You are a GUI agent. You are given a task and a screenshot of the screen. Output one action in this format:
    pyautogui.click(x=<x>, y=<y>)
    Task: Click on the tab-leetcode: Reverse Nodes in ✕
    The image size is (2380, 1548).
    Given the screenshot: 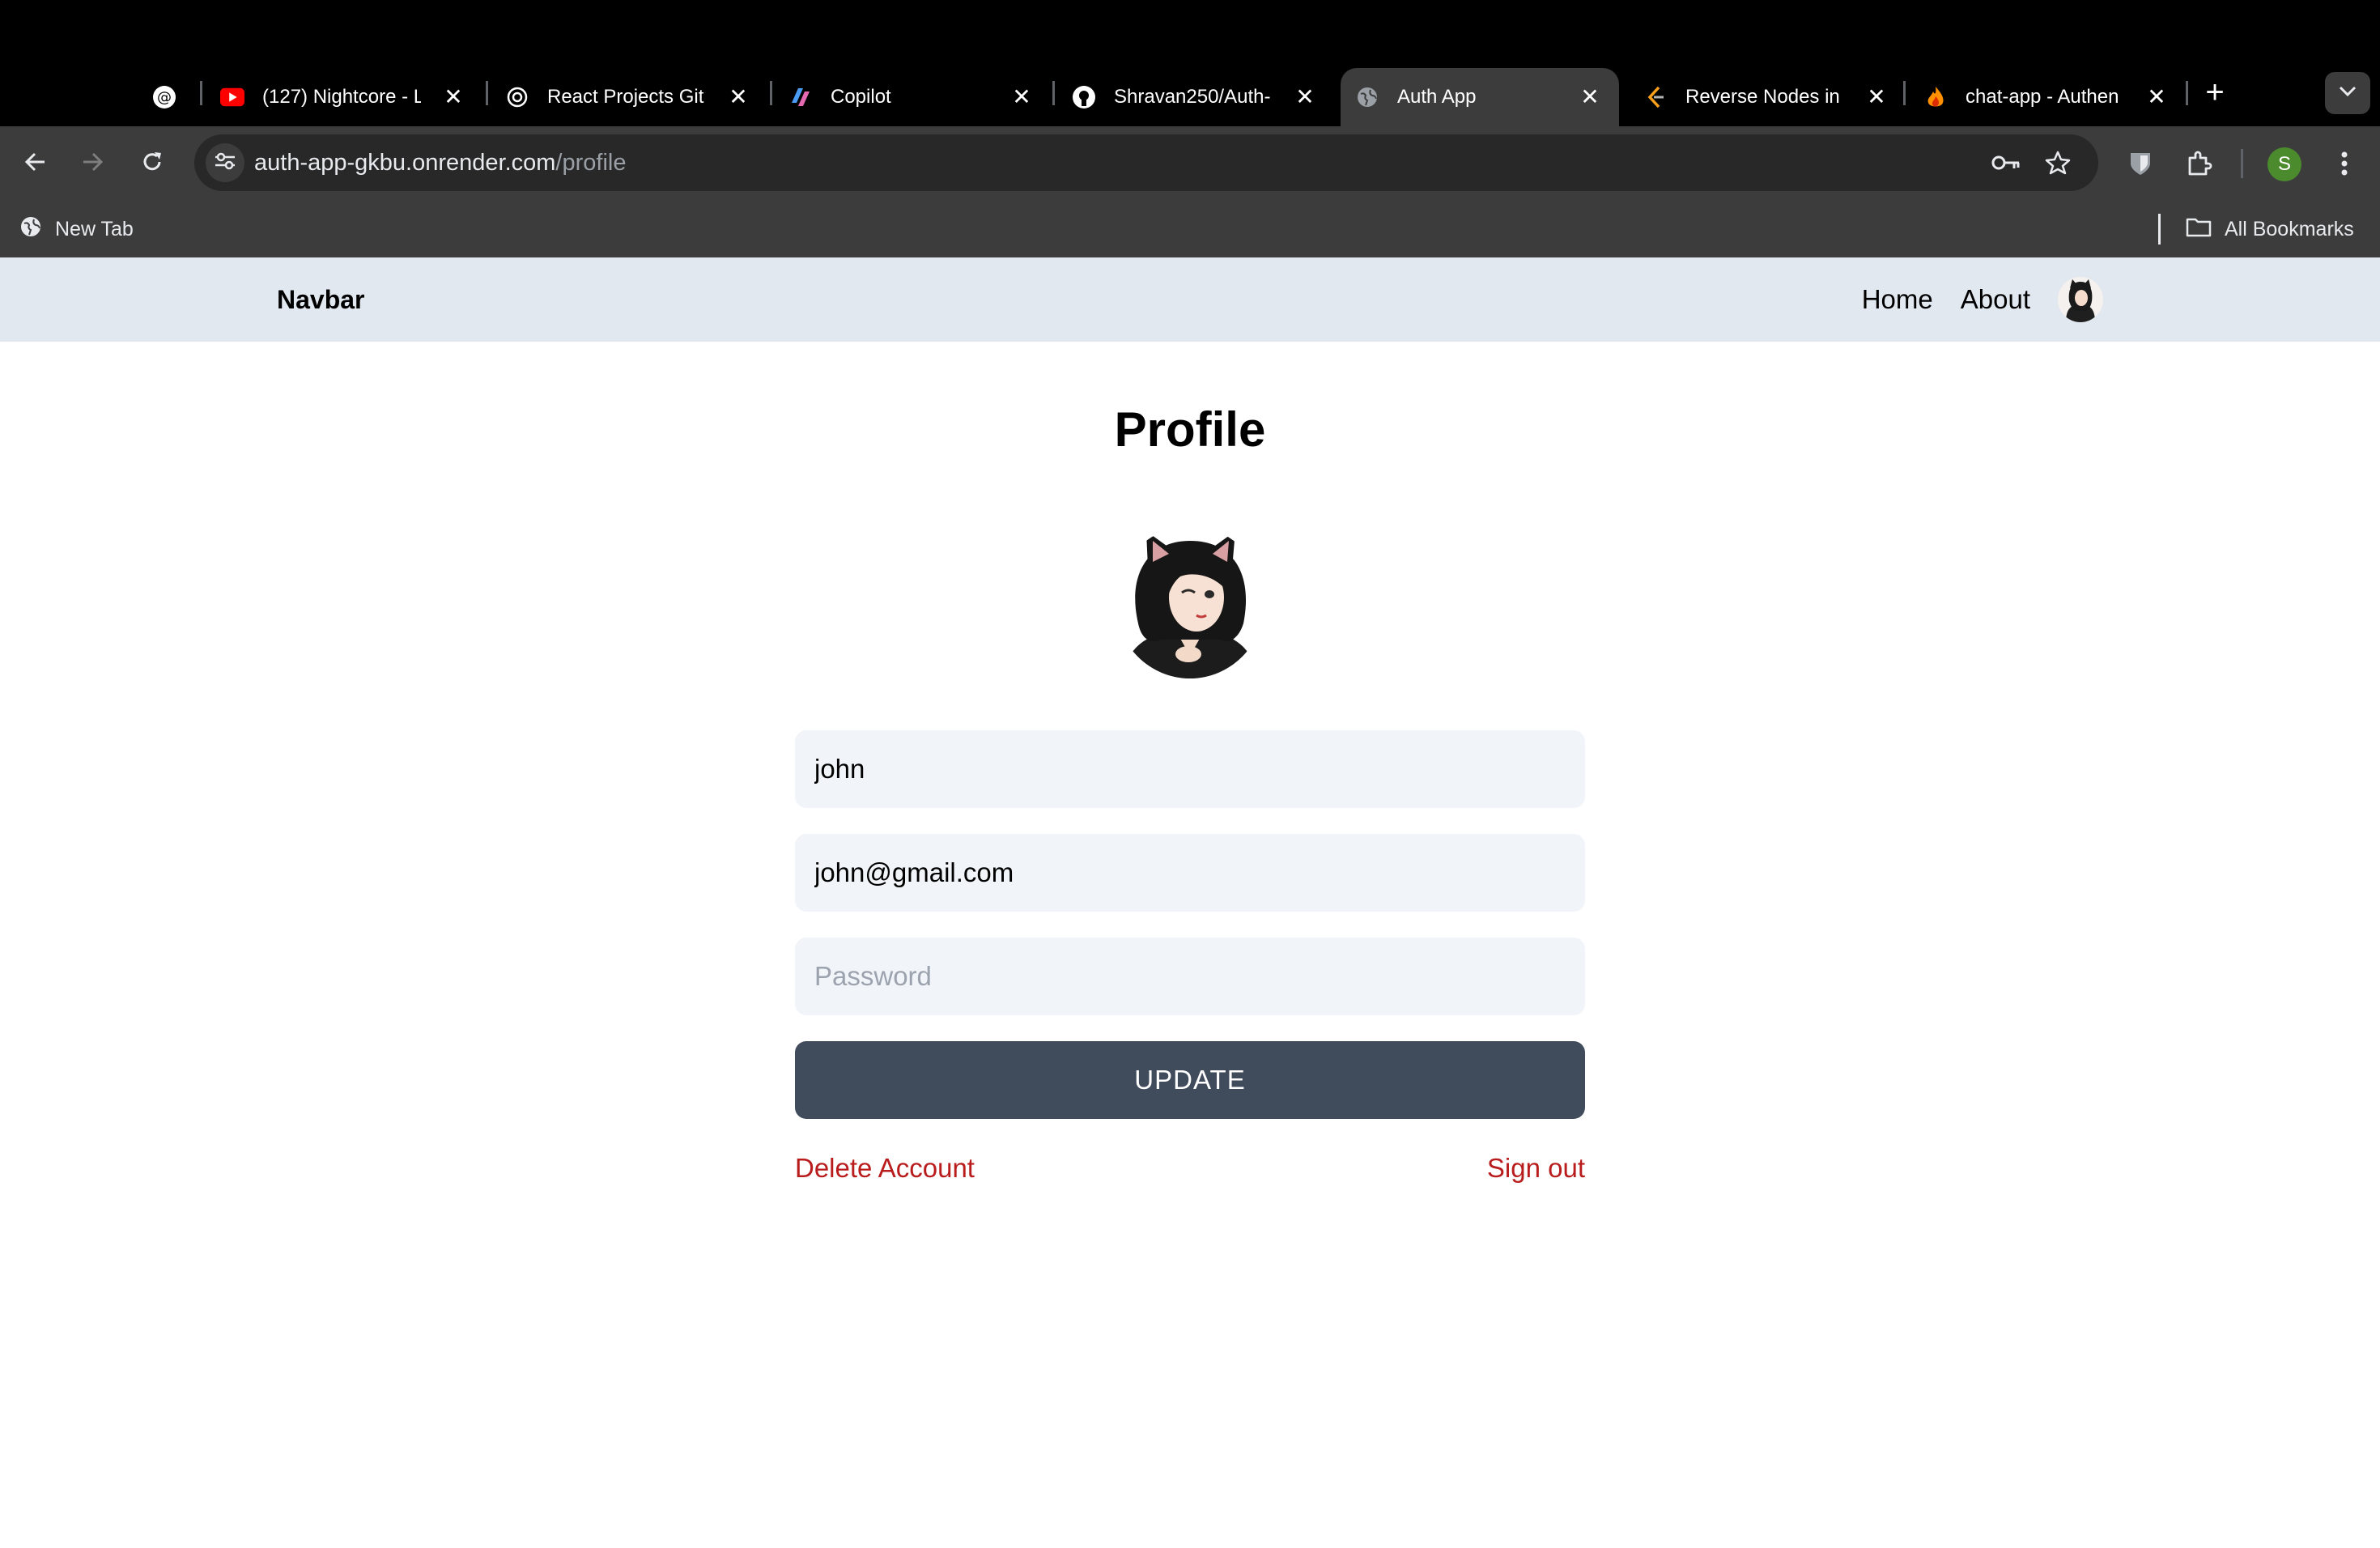 What is the action you would take?
    pyautogui.click(x=1766, y=97)
    